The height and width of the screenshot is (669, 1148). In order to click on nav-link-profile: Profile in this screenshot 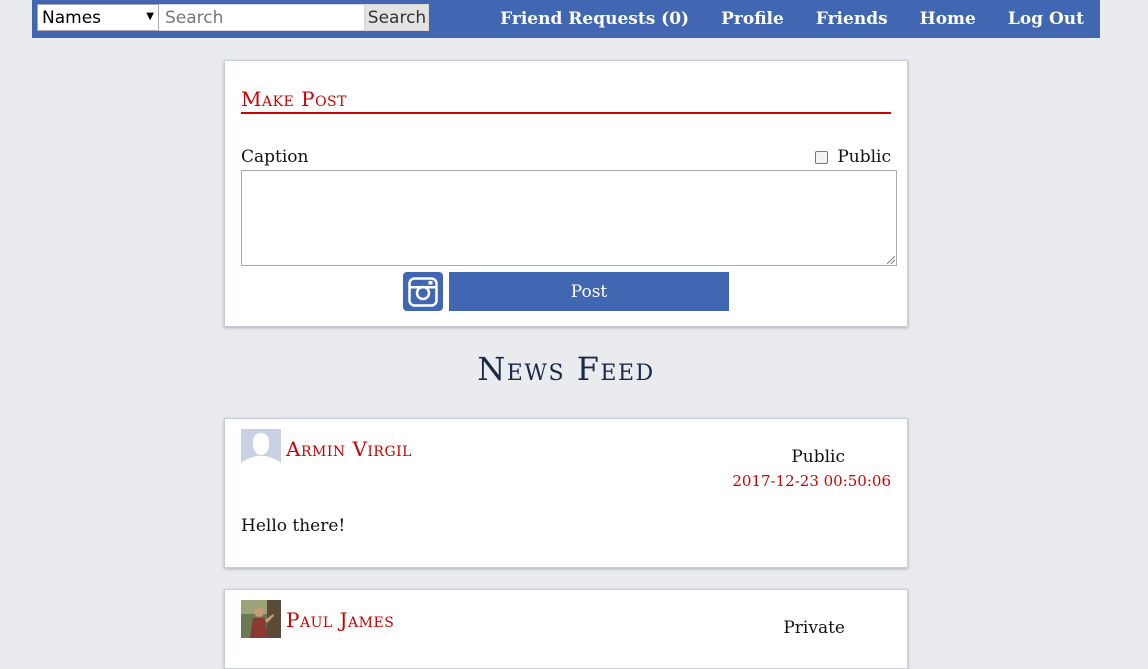, I will do `click(752, 19)`.